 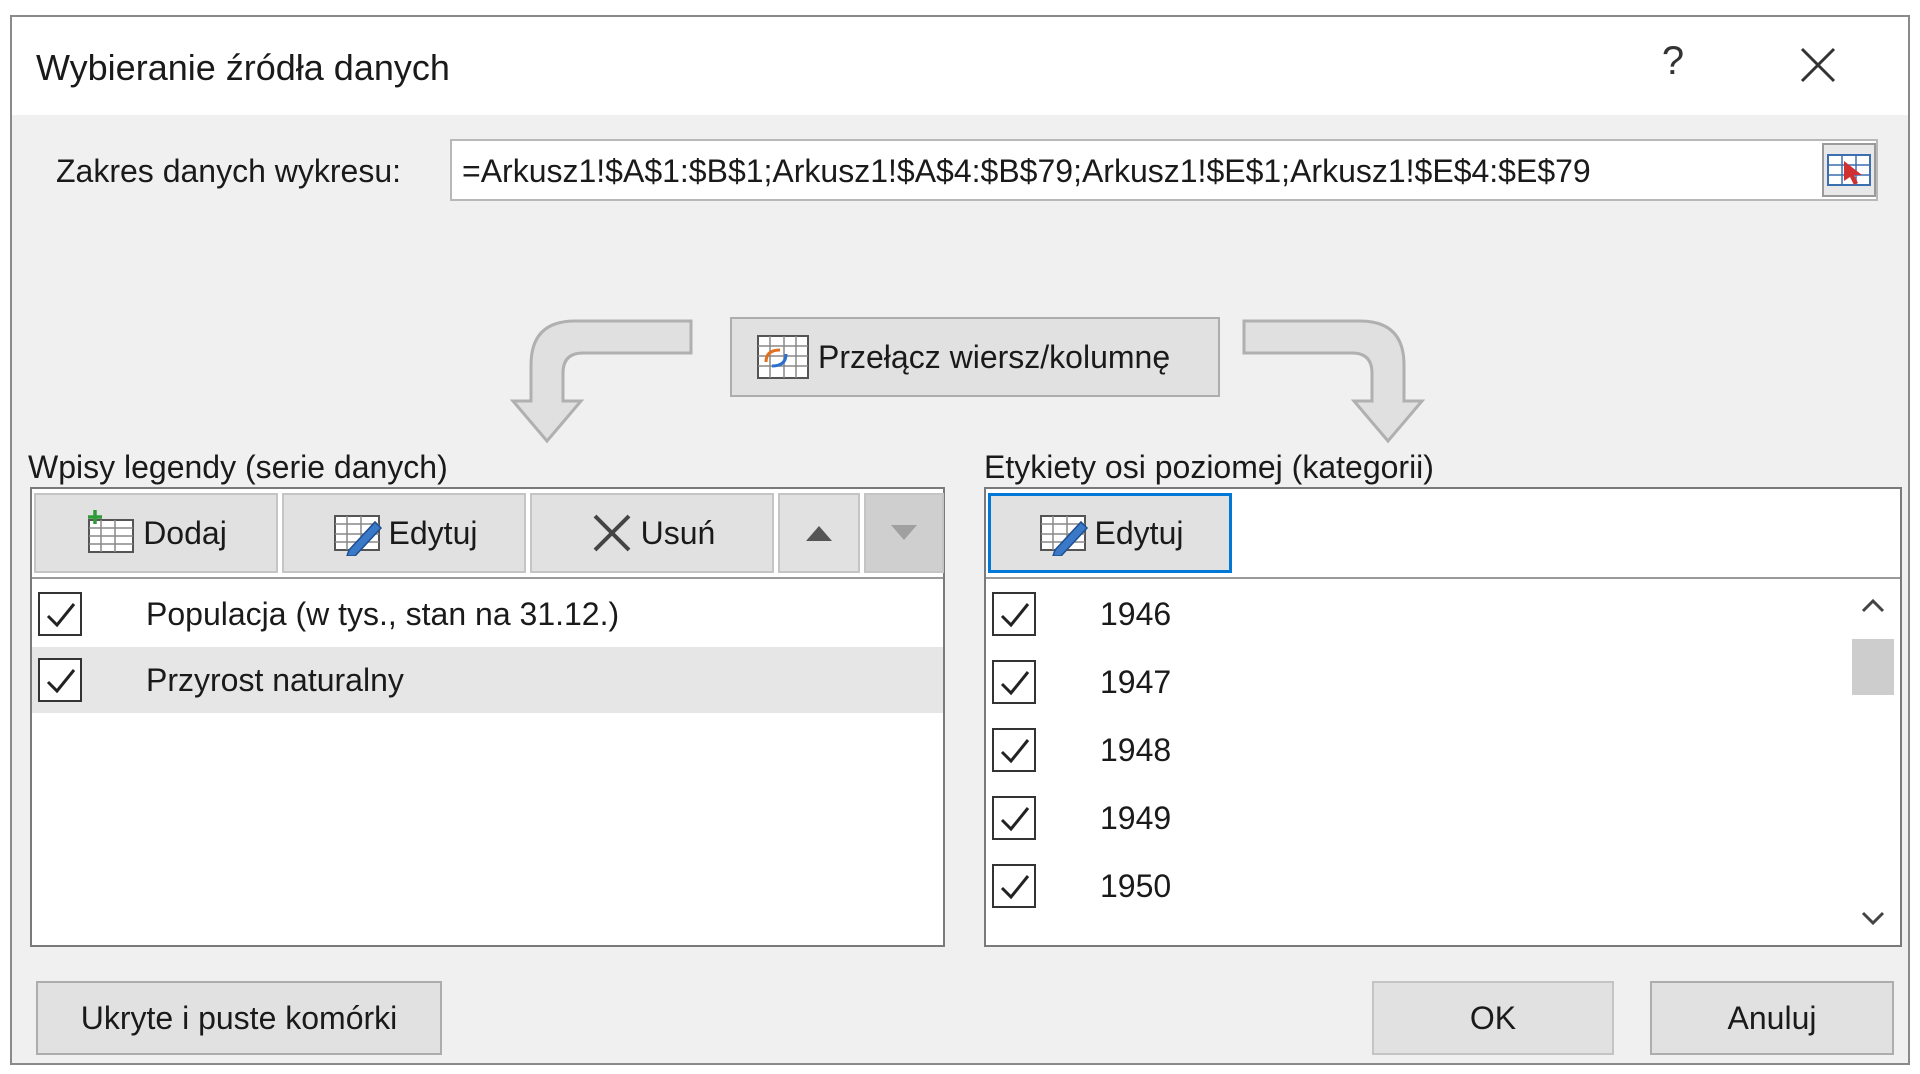 I want to click on curved-arrow-right-icon, so click(x=1334, y=381).